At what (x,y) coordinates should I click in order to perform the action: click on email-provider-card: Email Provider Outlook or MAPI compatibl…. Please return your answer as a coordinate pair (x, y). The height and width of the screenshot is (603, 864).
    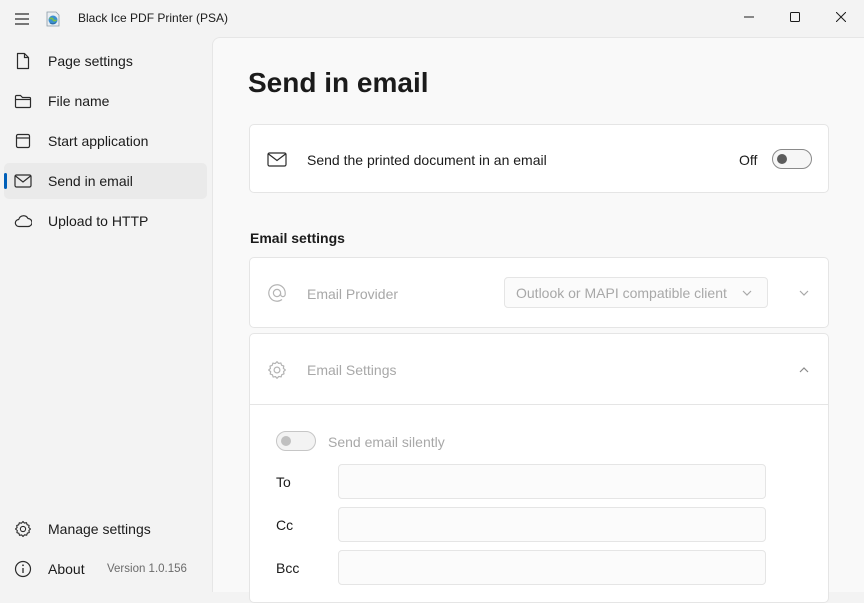
    Looking at the image, I should click on (539, 292).